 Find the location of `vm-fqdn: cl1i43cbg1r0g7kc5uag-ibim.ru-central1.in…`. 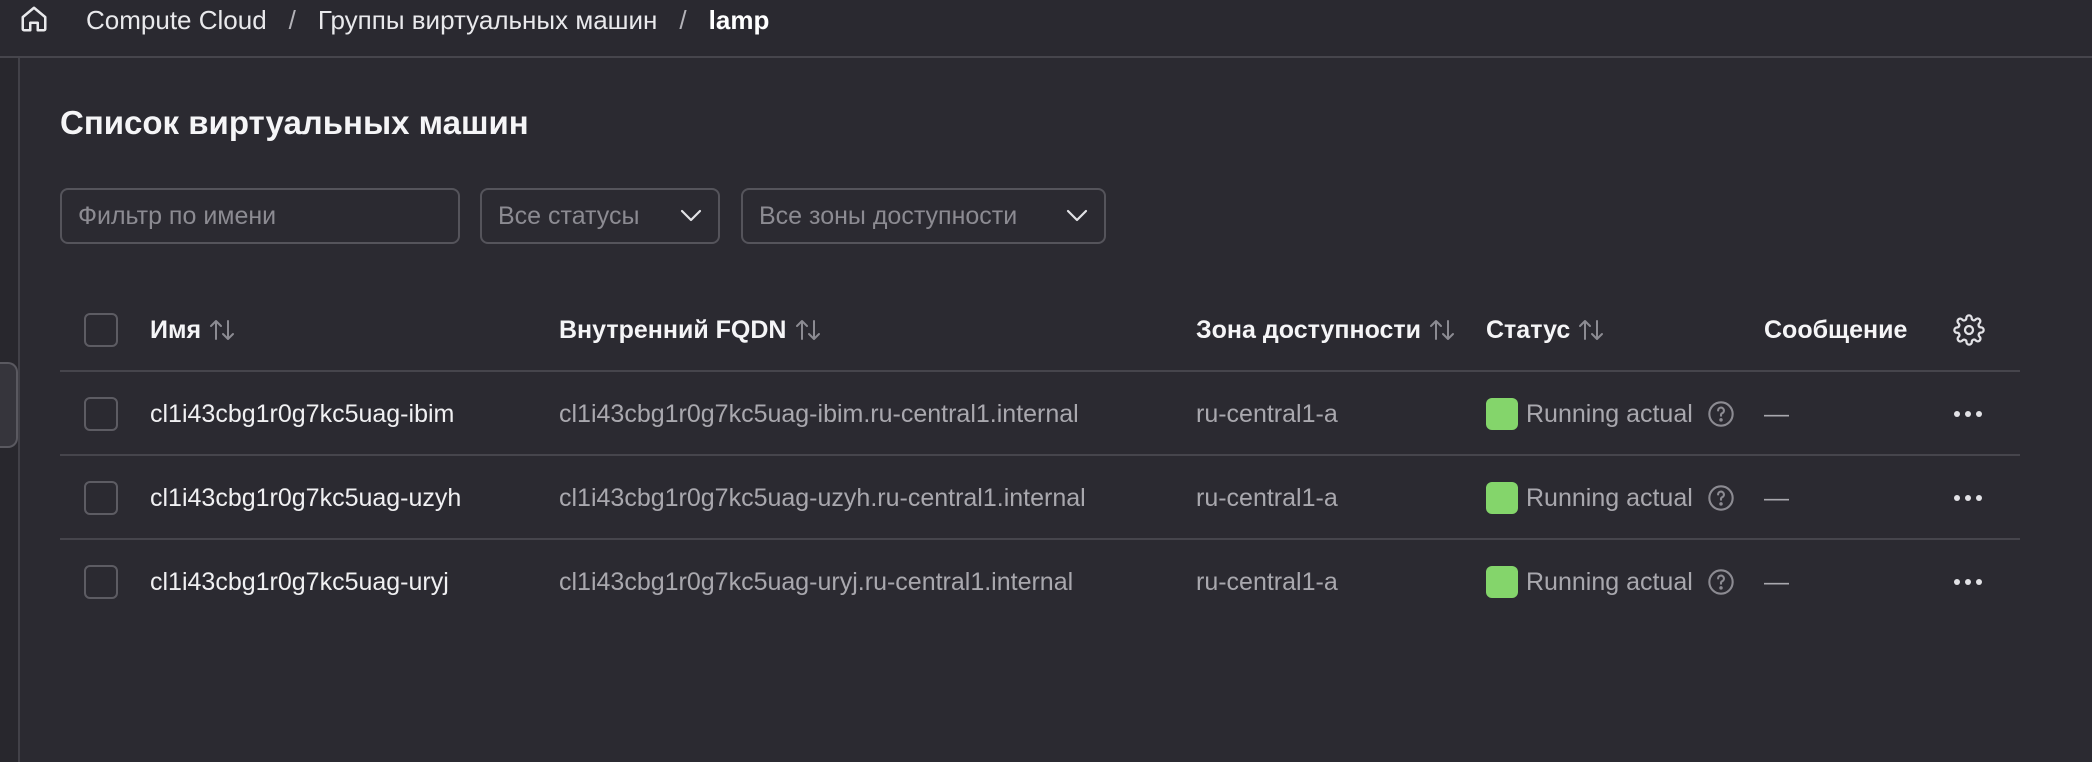

vm-fqdn: cl1i43cbg1r0g7kc5uag-ibim.ru-central1.in… is located at coordinates (819, 413).